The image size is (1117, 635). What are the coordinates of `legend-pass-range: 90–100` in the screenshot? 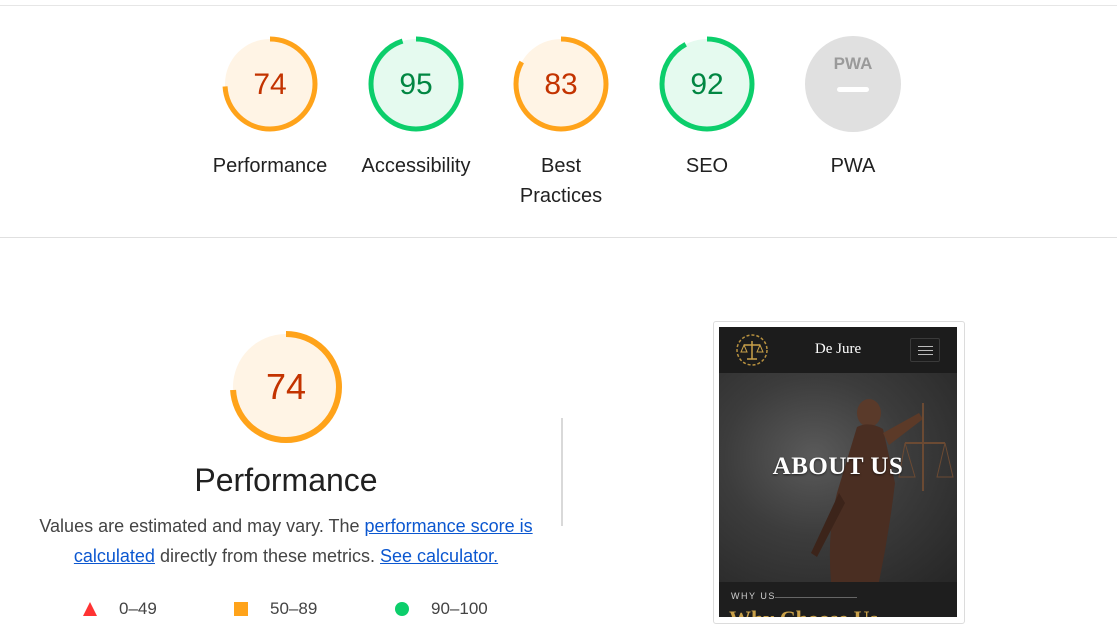 It's located at (459, 608).